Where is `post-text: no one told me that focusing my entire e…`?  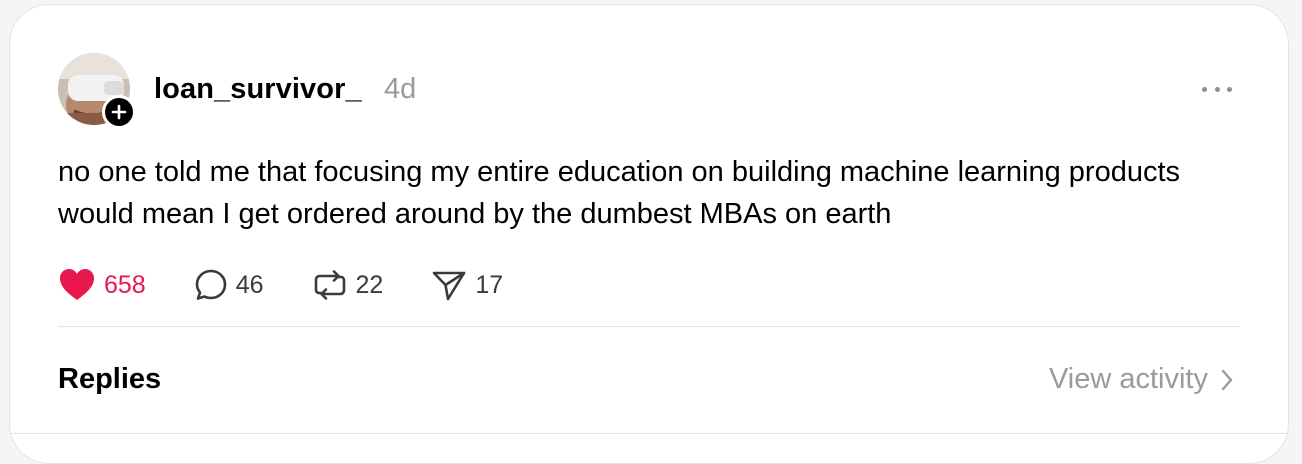 post-text: no one told me that focusing my entire e… is located at coordinates (619, 193).